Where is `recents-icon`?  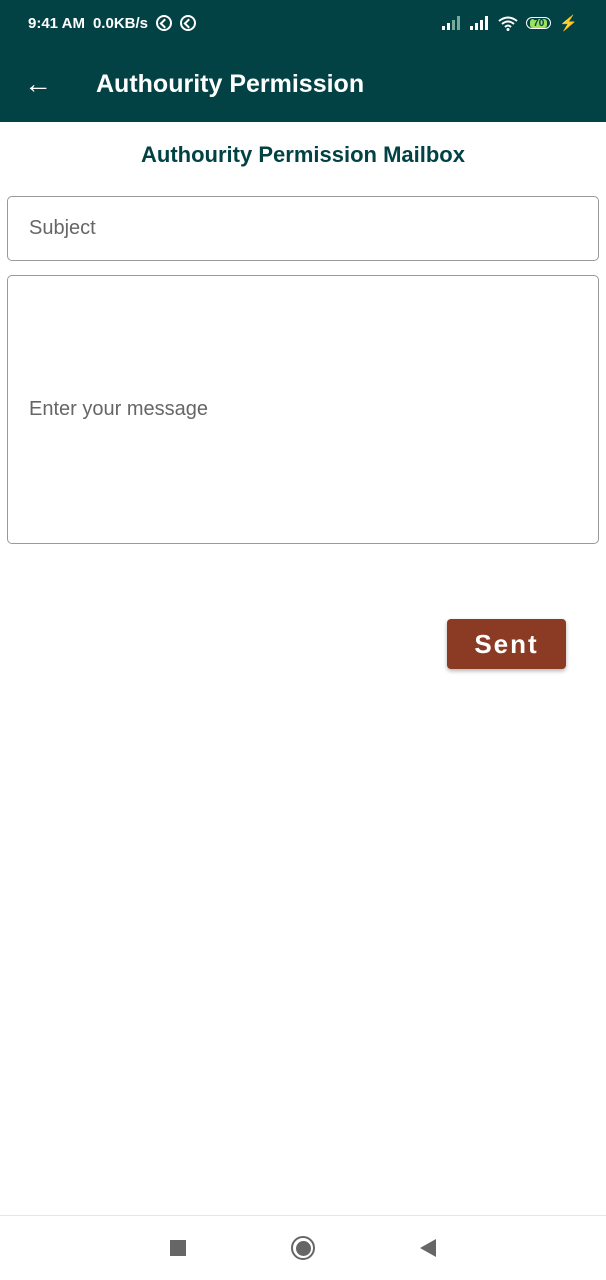 recents-icon is located at coordinates (178, 1248).